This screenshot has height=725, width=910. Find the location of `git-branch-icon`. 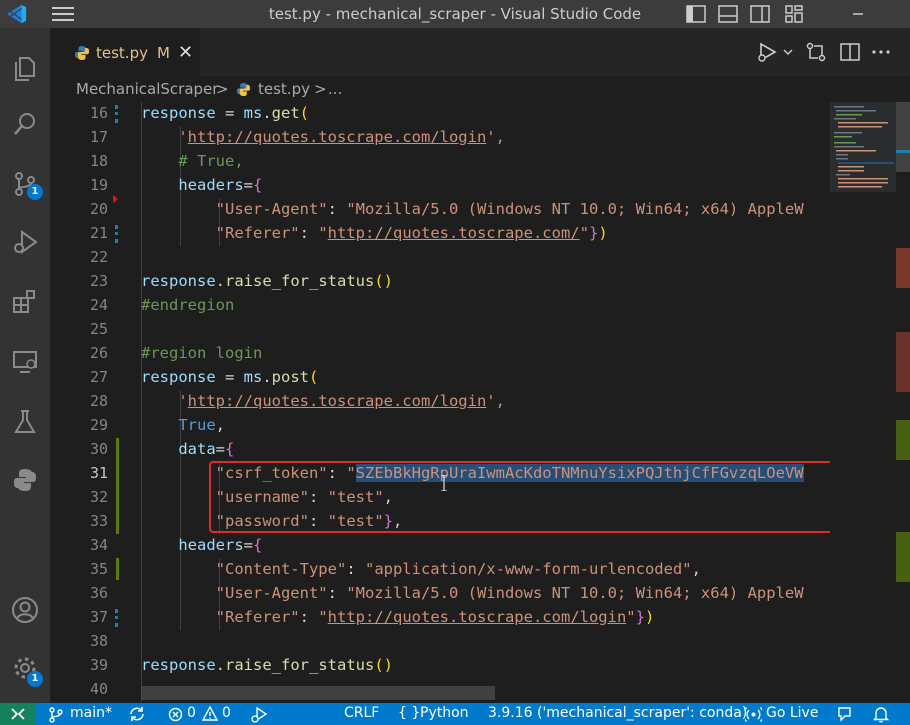

git-branch-icon is located at coordinates (56, 715).